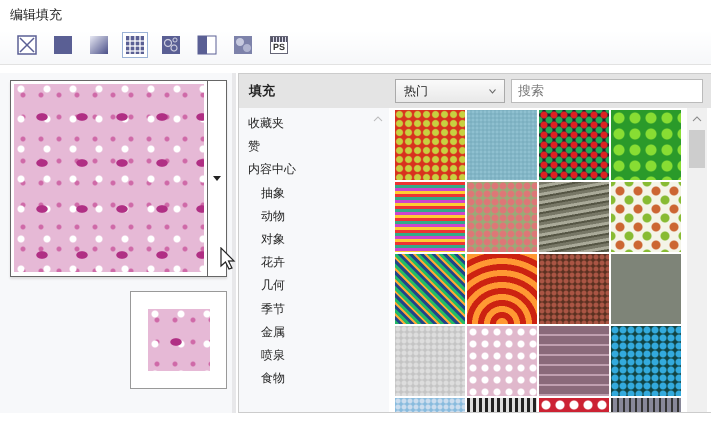 The width and height of the screenshot is (711, 424). Describe the element at coordinates (179, 340) in the screenshot. I see `pattern-tile` at that location.